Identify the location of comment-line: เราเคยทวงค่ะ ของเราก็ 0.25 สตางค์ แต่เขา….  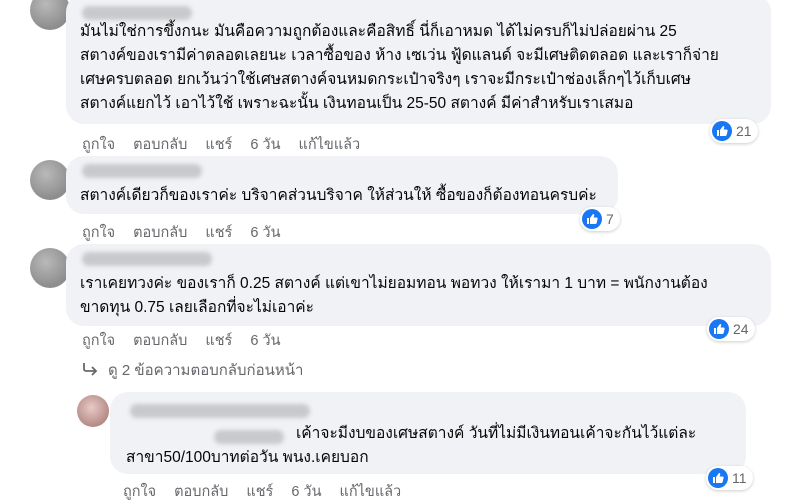
(394, 283).